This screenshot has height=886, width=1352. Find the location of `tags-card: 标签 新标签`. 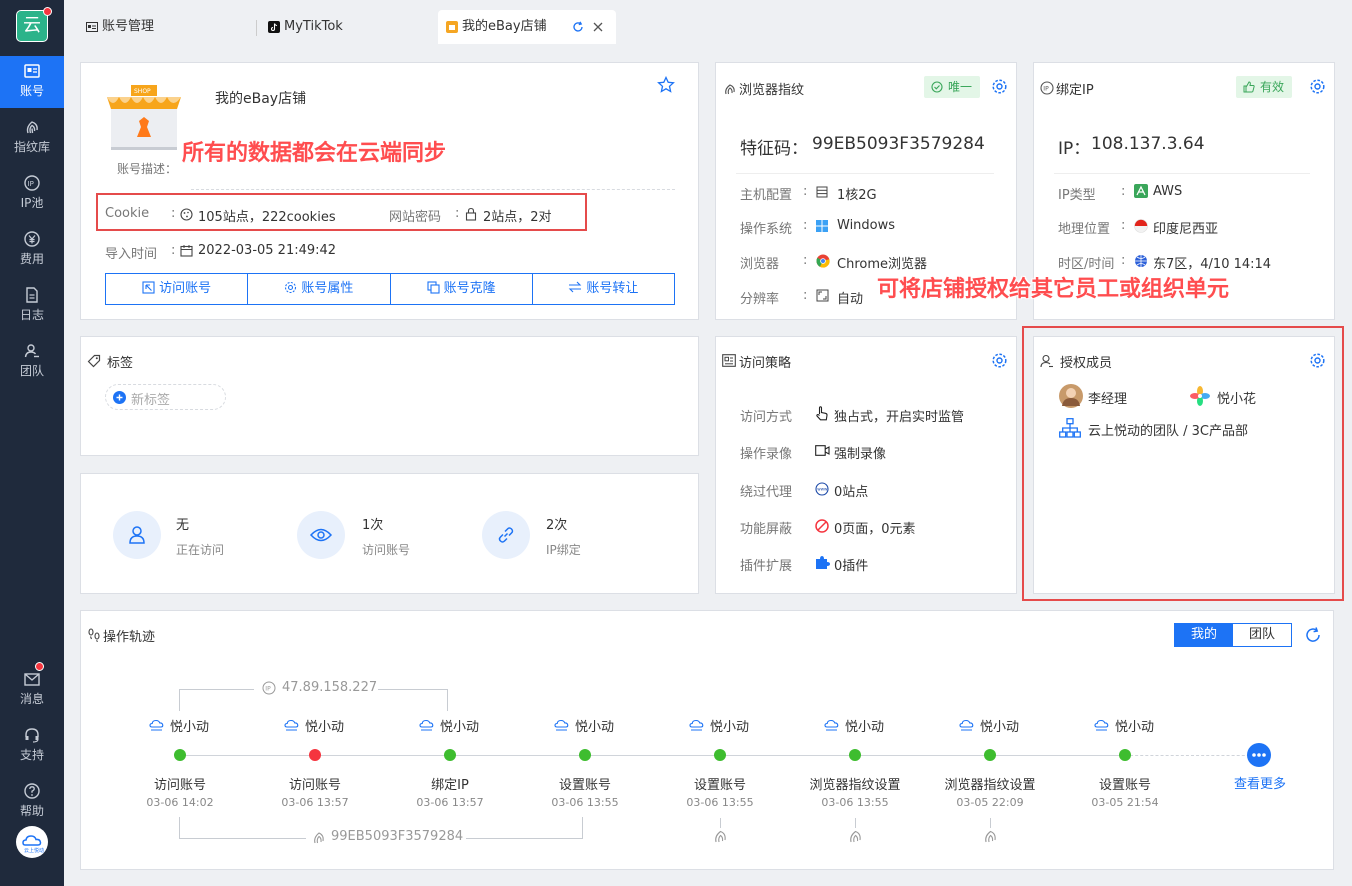

tags-card: 标签 新标签 is located at coordinates (389, 396).